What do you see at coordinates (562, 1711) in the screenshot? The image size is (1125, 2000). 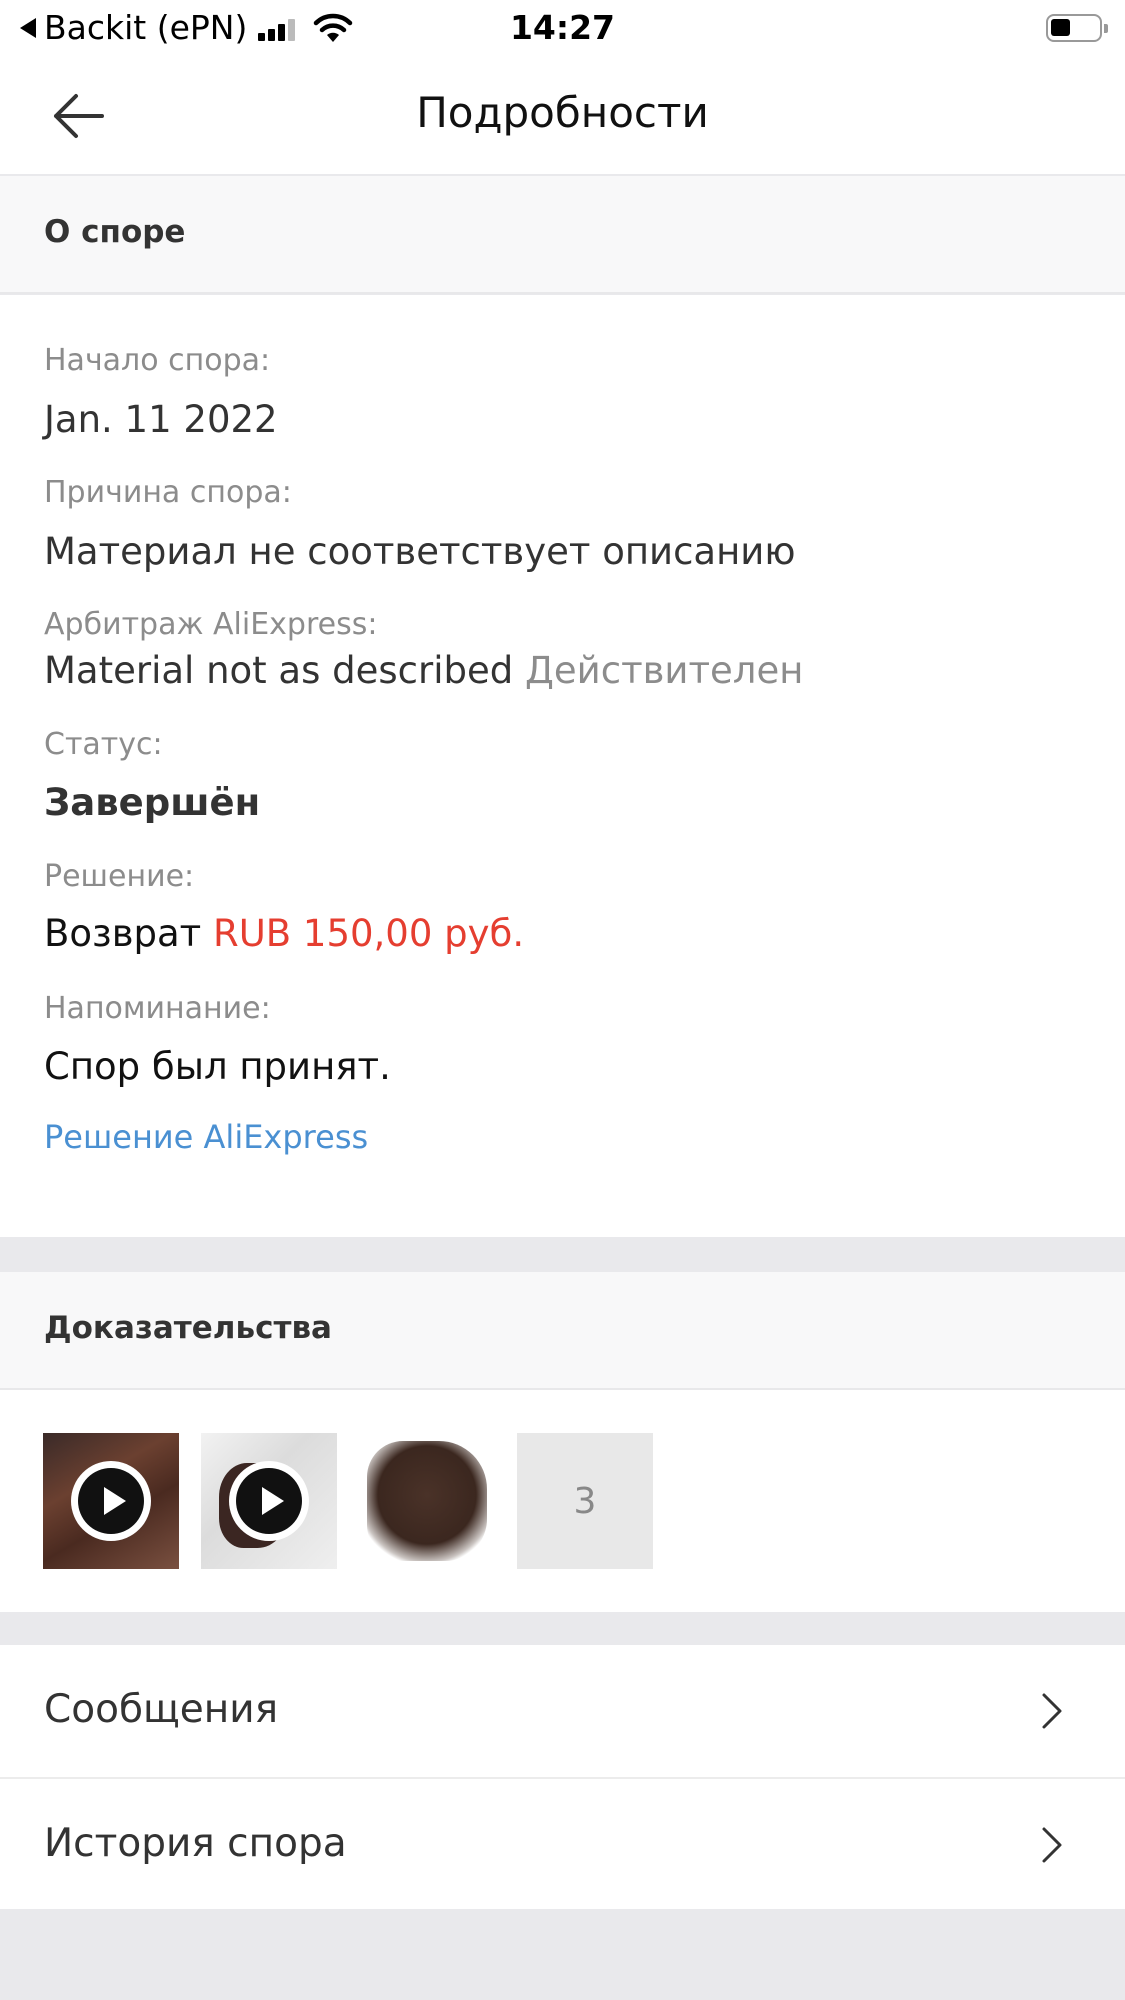 I see `messages-row: Сообщения` at bounding box center [562, 1711].